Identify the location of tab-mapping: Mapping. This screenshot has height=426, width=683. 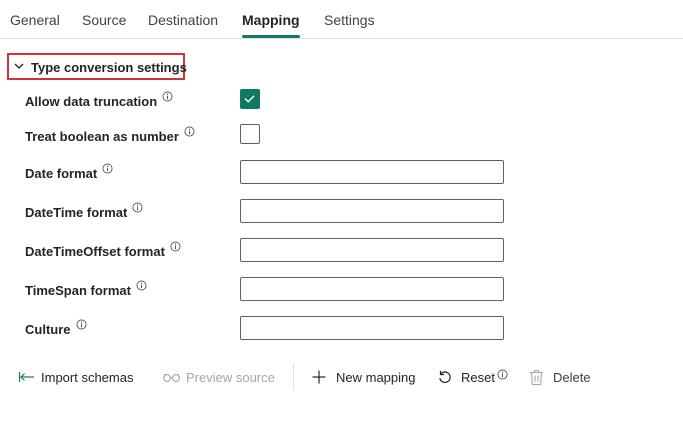
(271, 20).